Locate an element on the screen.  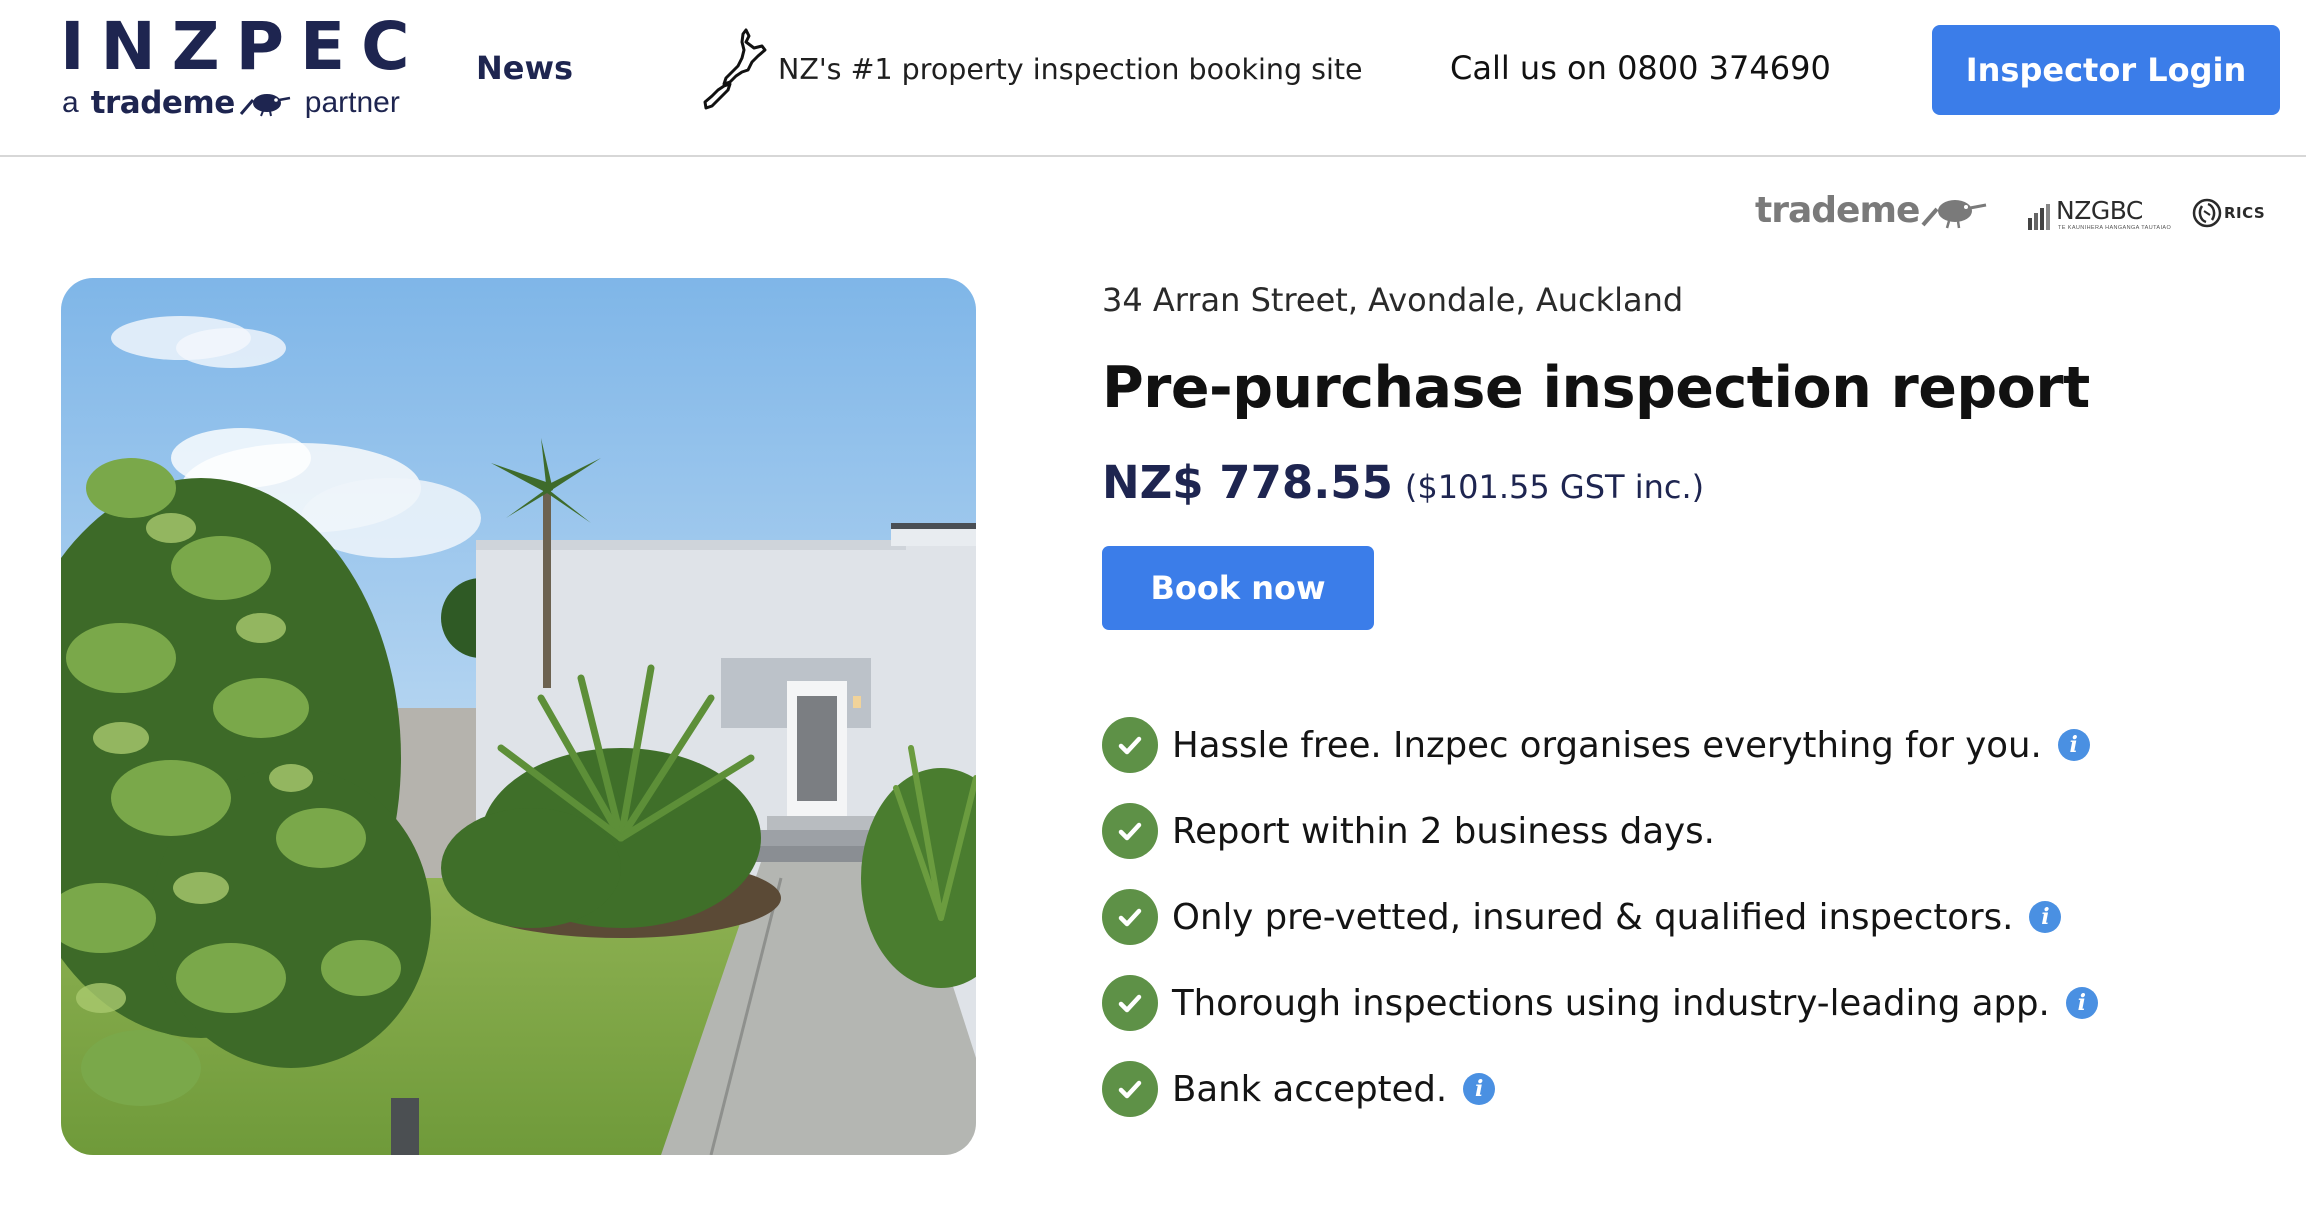
feature-text: Report within 2 business days. is located at coordinates (1443, 831).